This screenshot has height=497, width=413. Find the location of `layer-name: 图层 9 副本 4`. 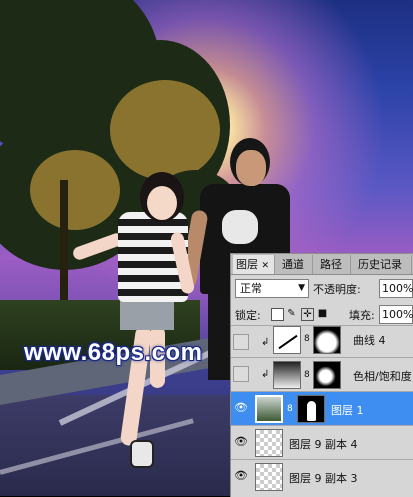

layer-name: 图层 9 副本 4 is located at coordinates (323, 444).